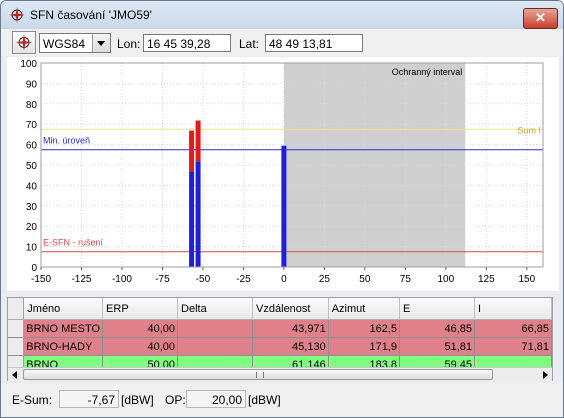  Describe the element at coordinates (486, 279) in the screenshot. I see `x-tick-label: 125` at that location.